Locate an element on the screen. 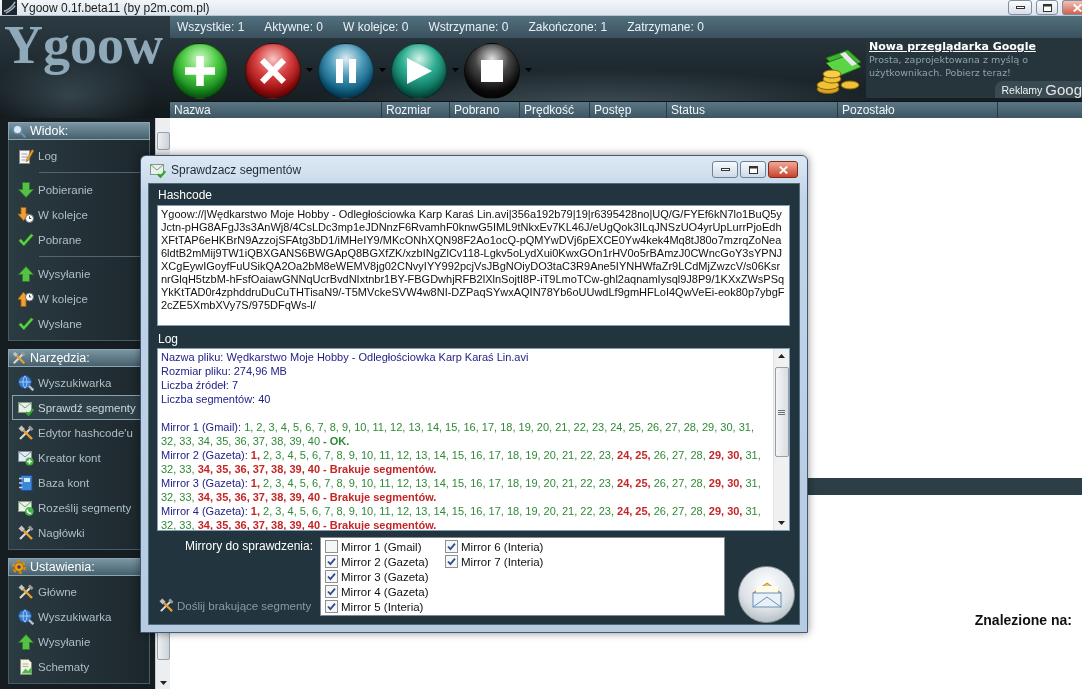 This screenshot has height=689, width=1082. check-icon is located at coordinates (26, 323).